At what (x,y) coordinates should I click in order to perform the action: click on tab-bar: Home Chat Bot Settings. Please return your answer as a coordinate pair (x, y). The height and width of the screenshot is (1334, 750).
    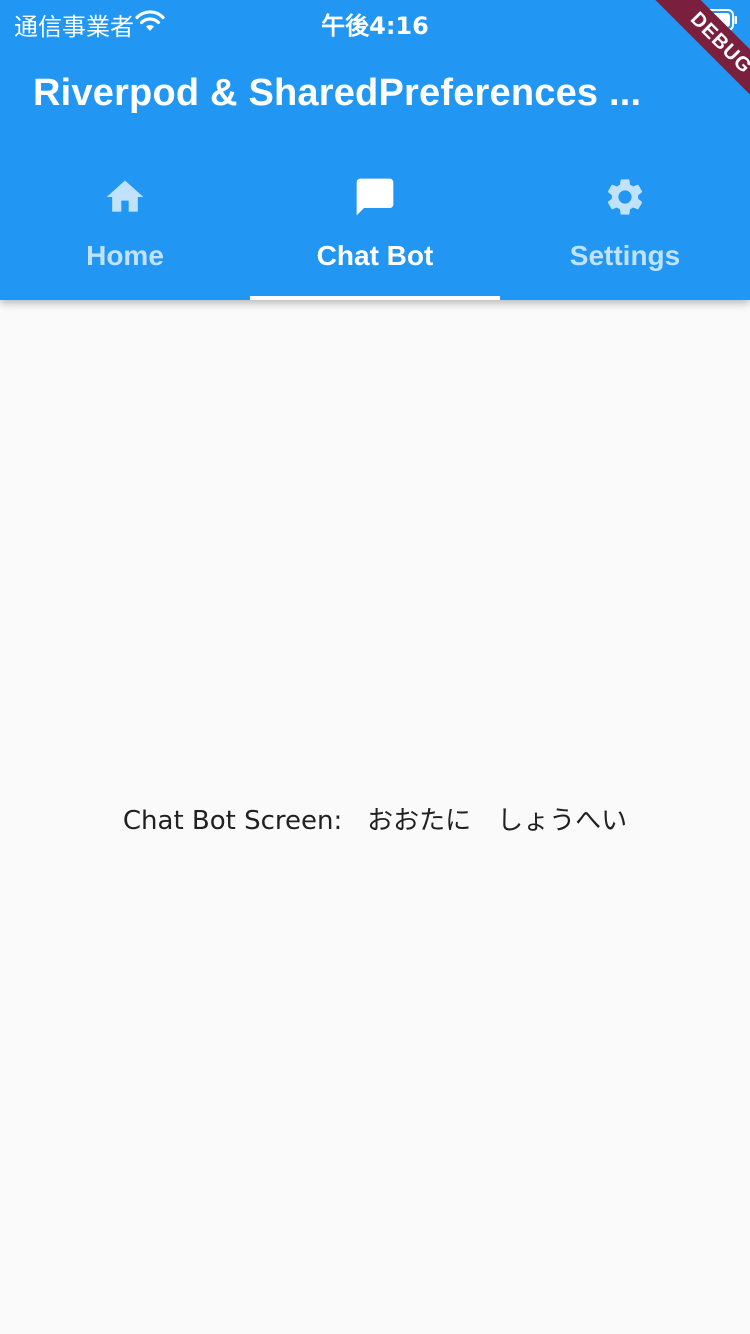
    Looking at the image, I should click on (375, 225).